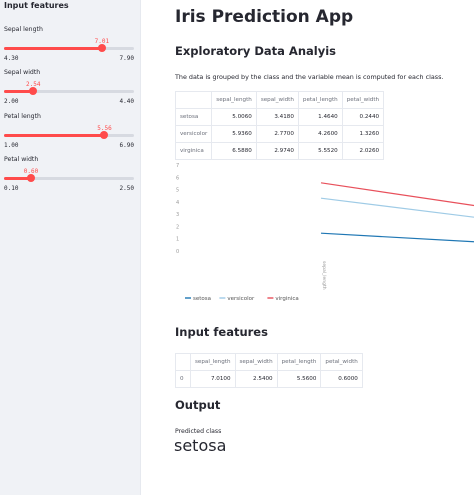 The image size is (474, 495). Describe the element at coordinates (126, 101) in the screenshot. I see `slider-max: 4.40` at that location.